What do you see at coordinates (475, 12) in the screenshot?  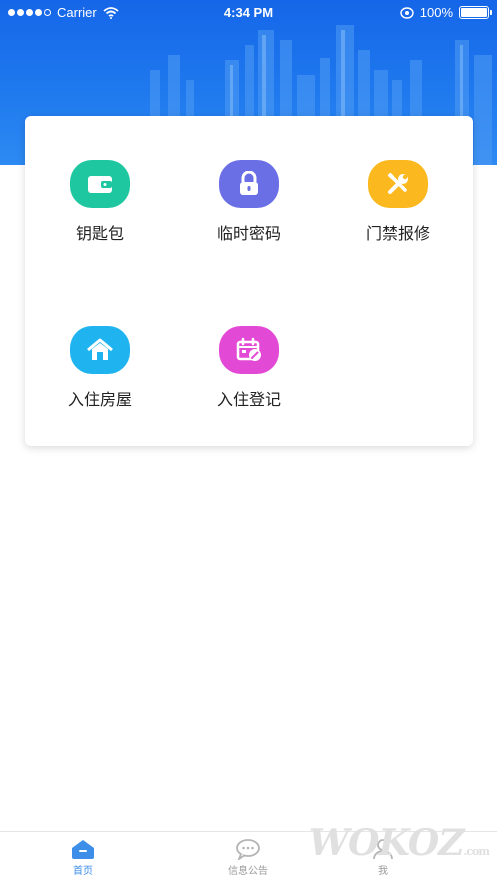 I see `battery-icon` at bounding box center [475, 12].